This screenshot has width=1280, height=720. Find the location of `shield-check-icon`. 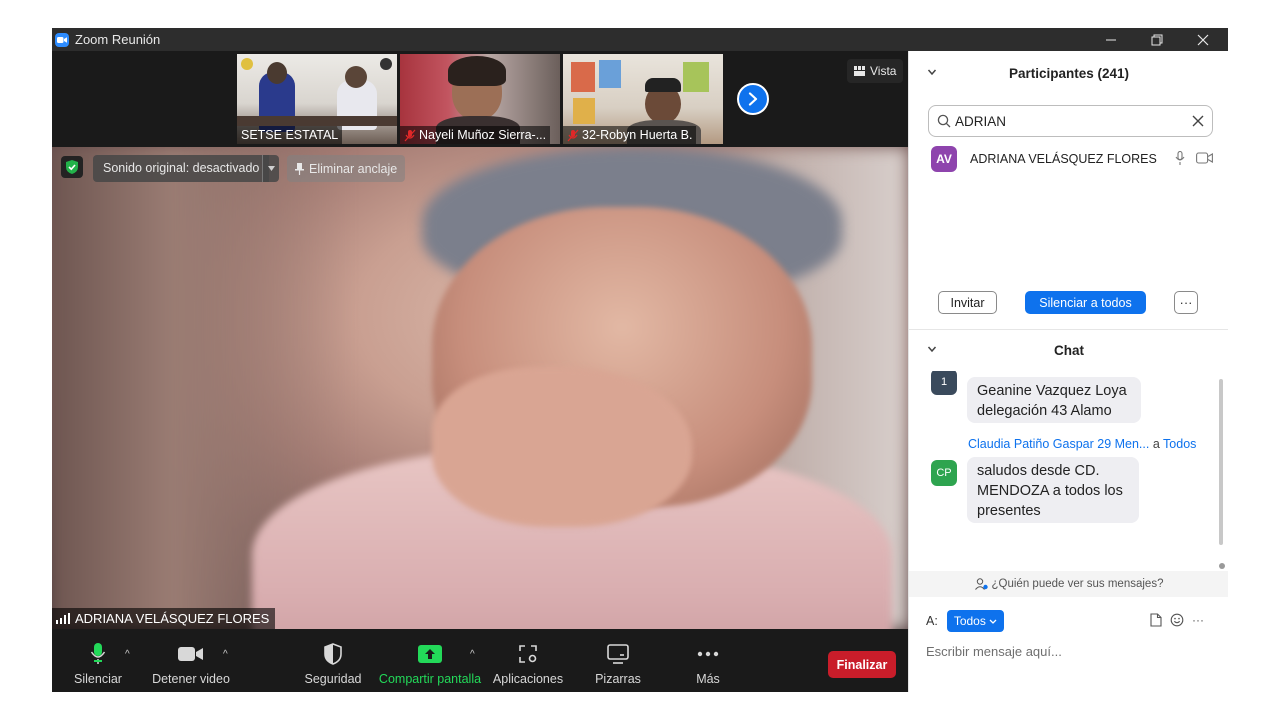

shield-check-icon is located at coordinates (72, 167).